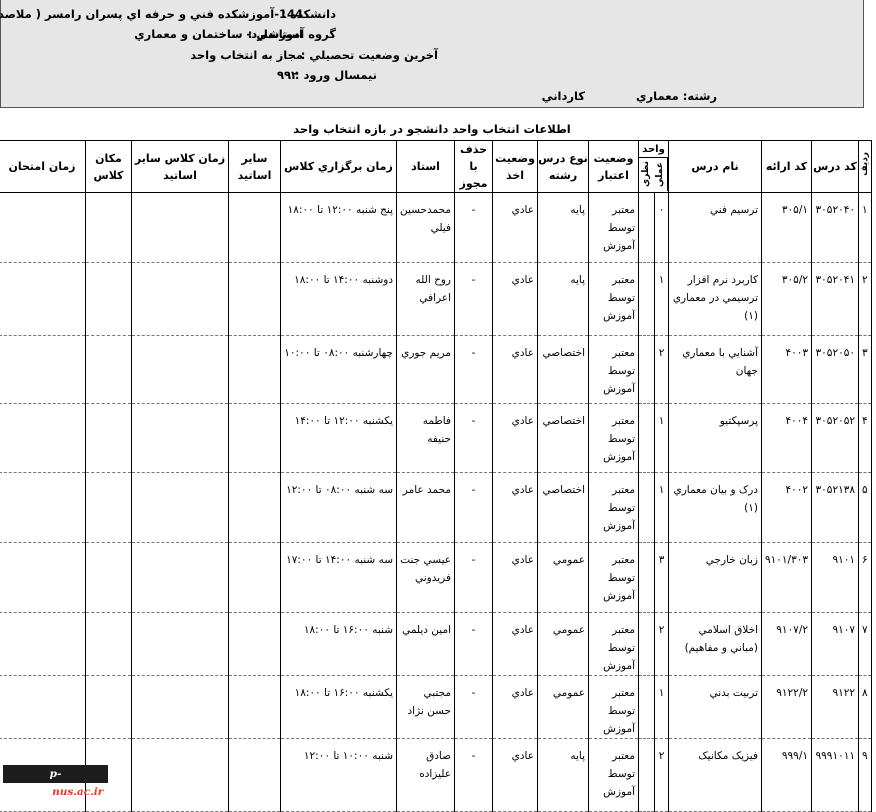 The height and width of the screenshot is (812, 876). Describe the element at coordinates (786, 369) in the screenshot. I see `offer-cell: ۴۰۰۳` at that location.